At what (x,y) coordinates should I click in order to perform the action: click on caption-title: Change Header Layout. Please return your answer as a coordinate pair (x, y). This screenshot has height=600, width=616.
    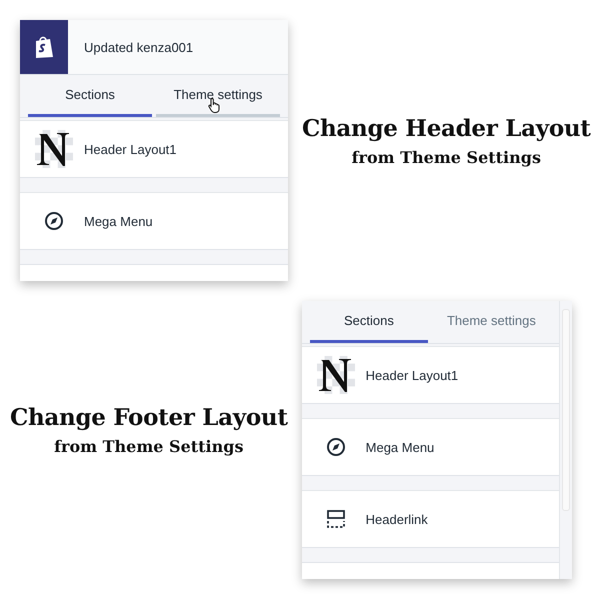
    Looking at the image, I should click on (446, 128).